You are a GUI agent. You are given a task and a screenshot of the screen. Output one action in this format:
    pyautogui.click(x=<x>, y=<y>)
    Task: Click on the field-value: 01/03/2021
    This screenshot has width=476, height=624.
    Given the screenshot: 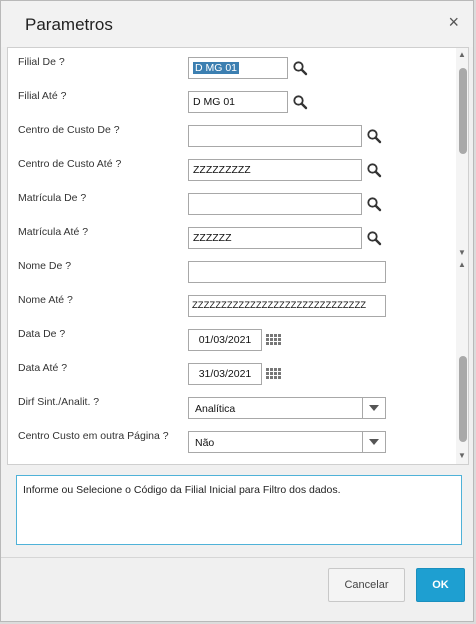 What is the action you would take?
    pyautogui.click(x=225, y=340)
    